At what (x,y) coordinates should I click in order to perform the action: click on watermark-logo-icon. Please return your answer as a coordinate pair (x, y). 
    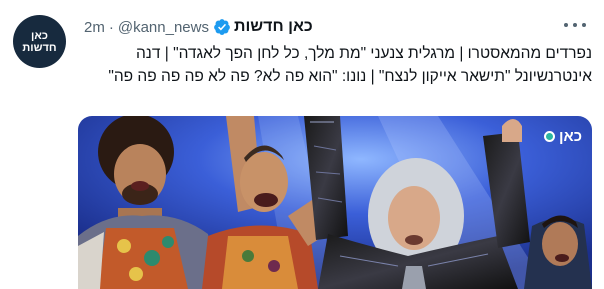
    Looking at the image, I should click on (549, 136).